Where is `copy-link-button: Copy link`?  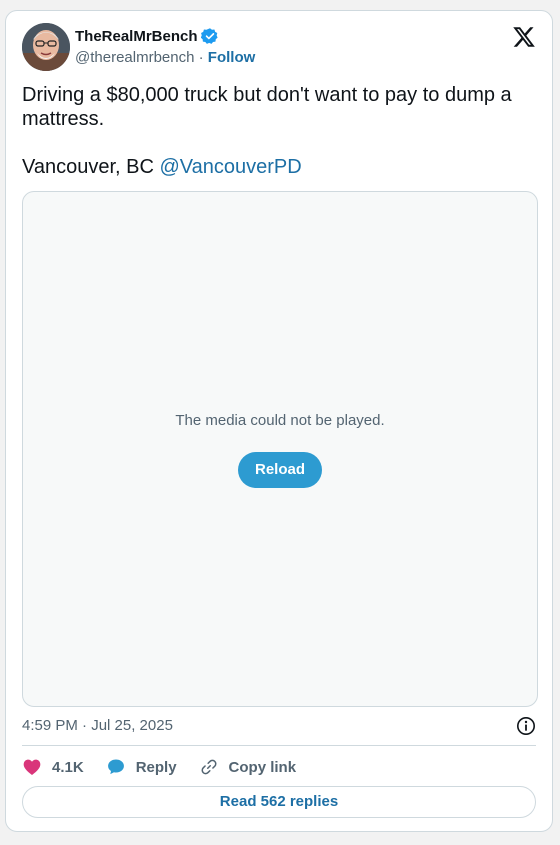 copy-link-button: Copy link is located at coordinates (248, 767).